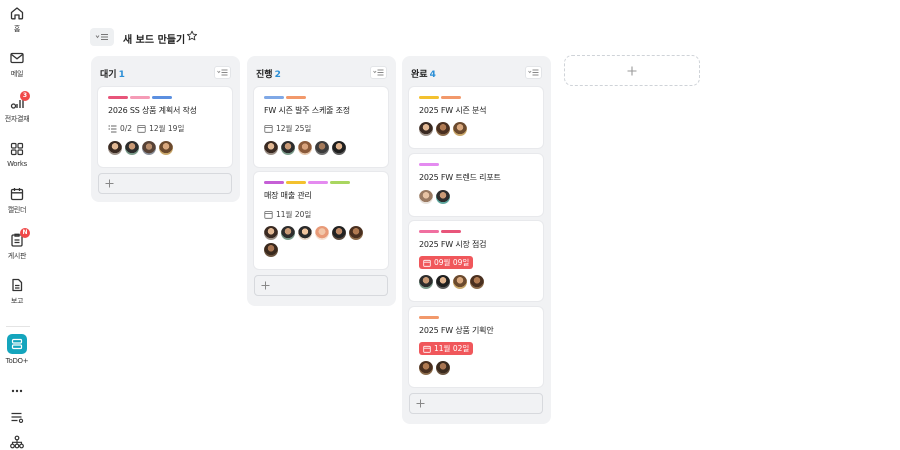  What do you see at coordinates (632, 70) in the screenshot?
I see `add-column-button` at bounding box center [632, 70].